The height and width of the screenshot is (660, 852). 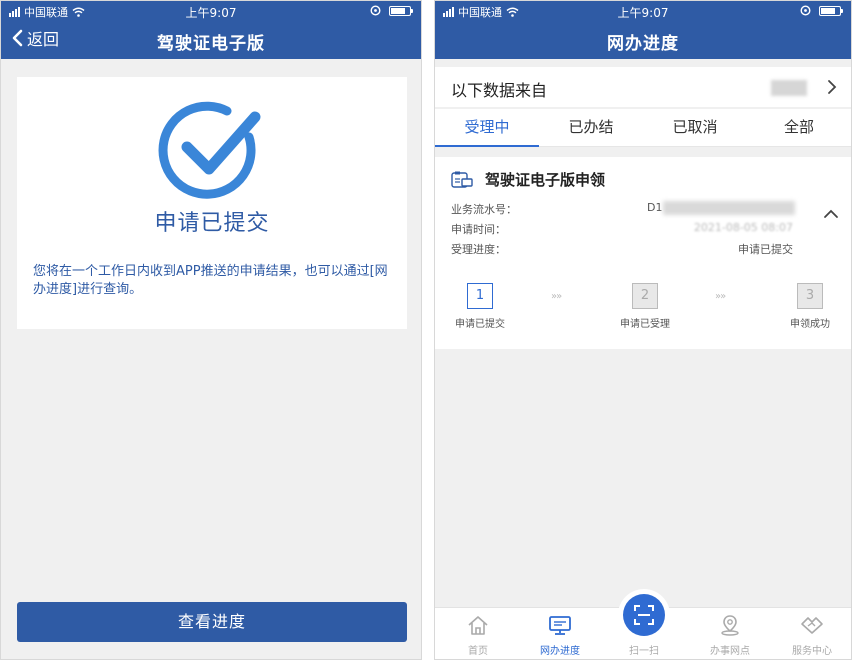 I want to click on step-label: 申请已受理, so click(x=645, y=324).